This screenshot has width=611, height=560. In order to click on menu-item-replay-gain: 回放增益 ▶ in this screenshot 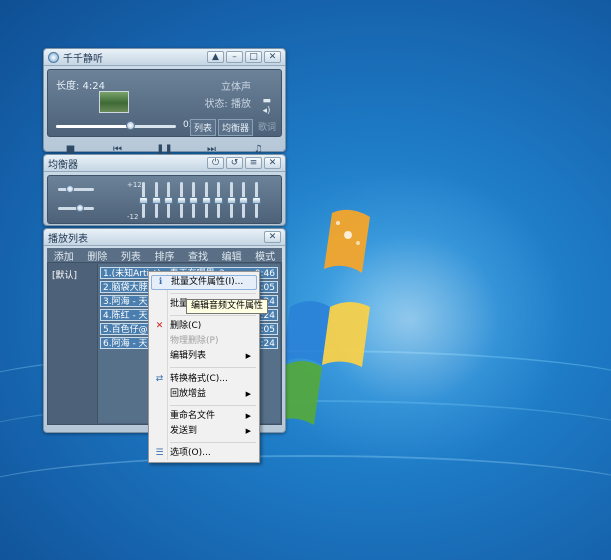, I will do `click(204, 394)`.